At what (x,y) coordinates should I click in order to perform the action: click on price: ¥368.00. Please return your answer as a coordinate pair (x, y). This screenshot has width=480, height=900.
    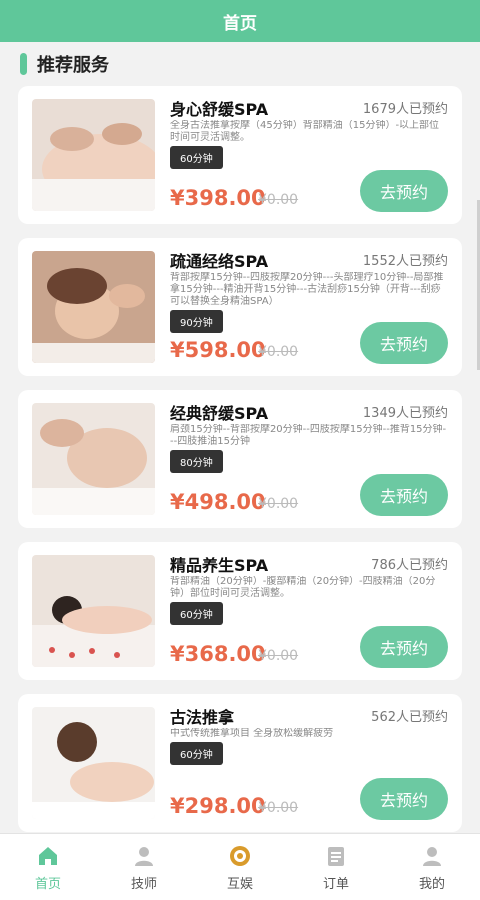
    Looking at the image, I should click on (218, 654).